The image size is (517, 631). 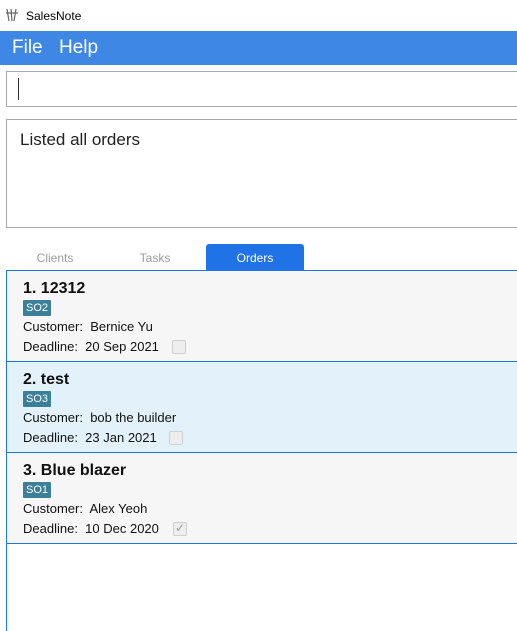 What do you see at coordinates (155, 257) in the screenshot?
I see `tab-tasks: Tasks` at bounding box center [155, 257].